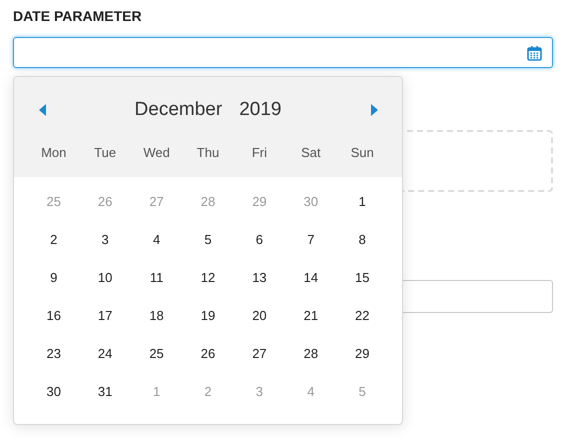  Describe the element at coordinates (208, 153) in the screenshot. I see `weekday-label: Thu` at that location.